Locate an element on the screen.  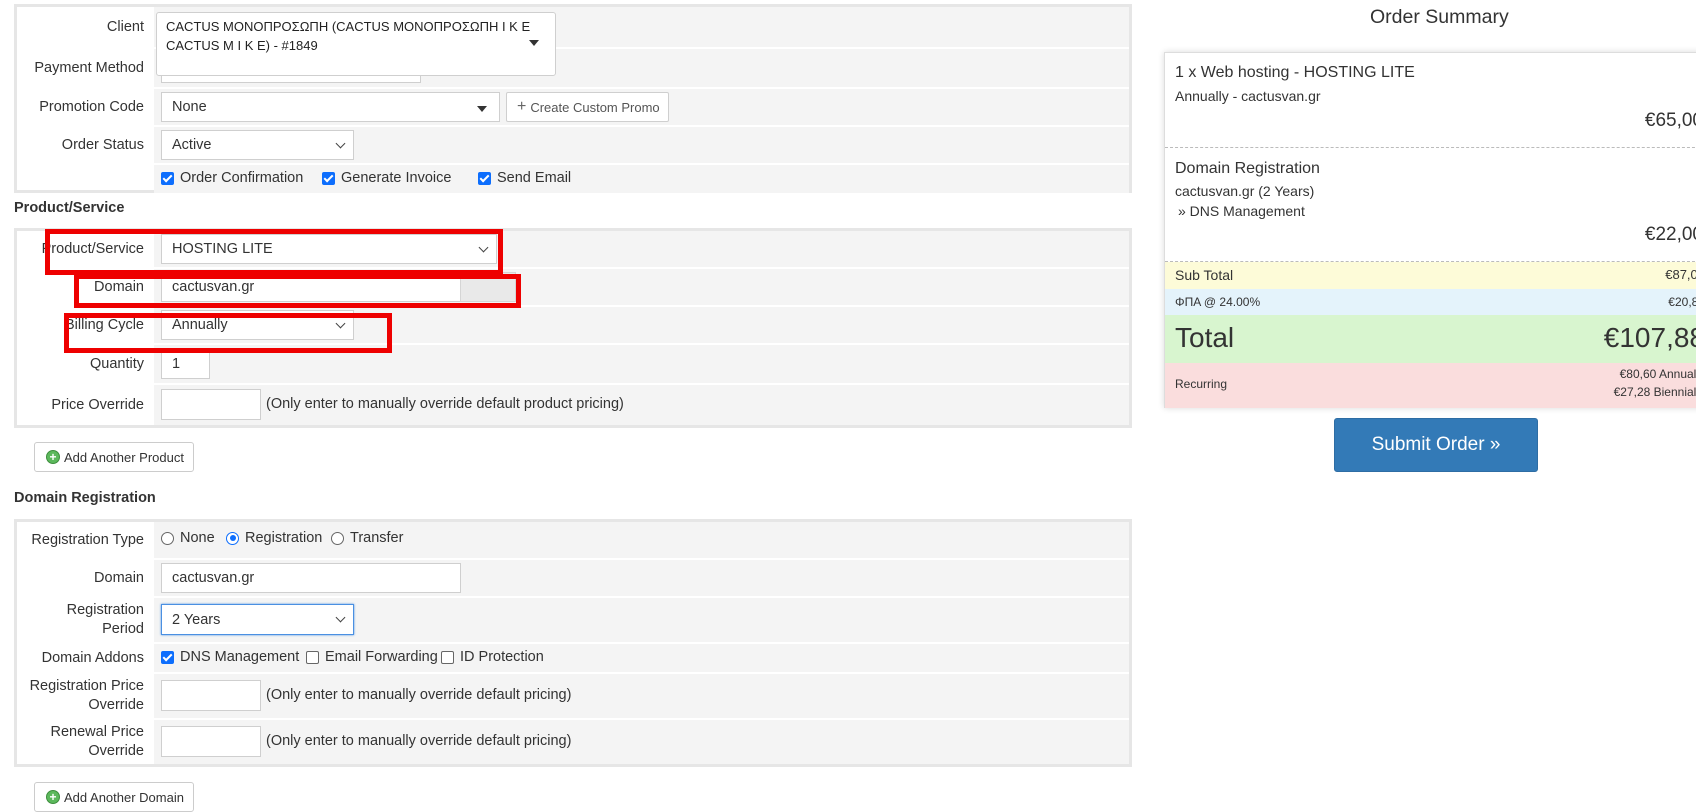
addon-dns-management-checkbox: DNS Management is located at coordinates (230, 657).